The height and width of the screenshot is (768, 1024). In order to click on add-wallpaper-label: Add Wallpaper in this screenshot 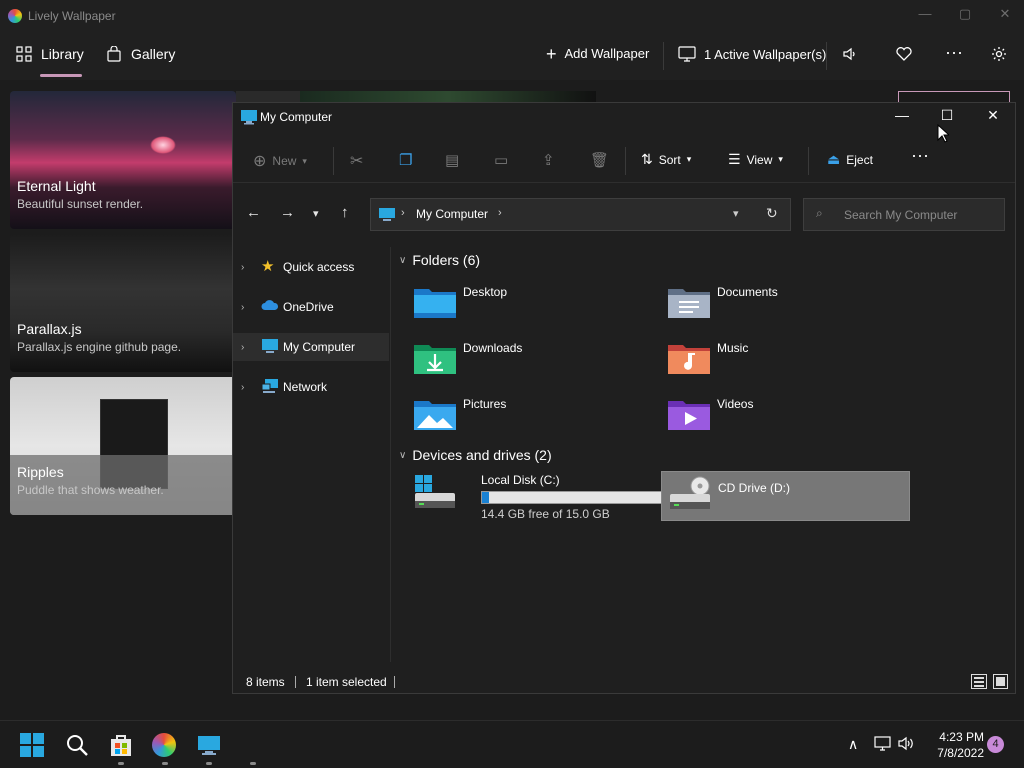, I will do `click(607, 53)`.